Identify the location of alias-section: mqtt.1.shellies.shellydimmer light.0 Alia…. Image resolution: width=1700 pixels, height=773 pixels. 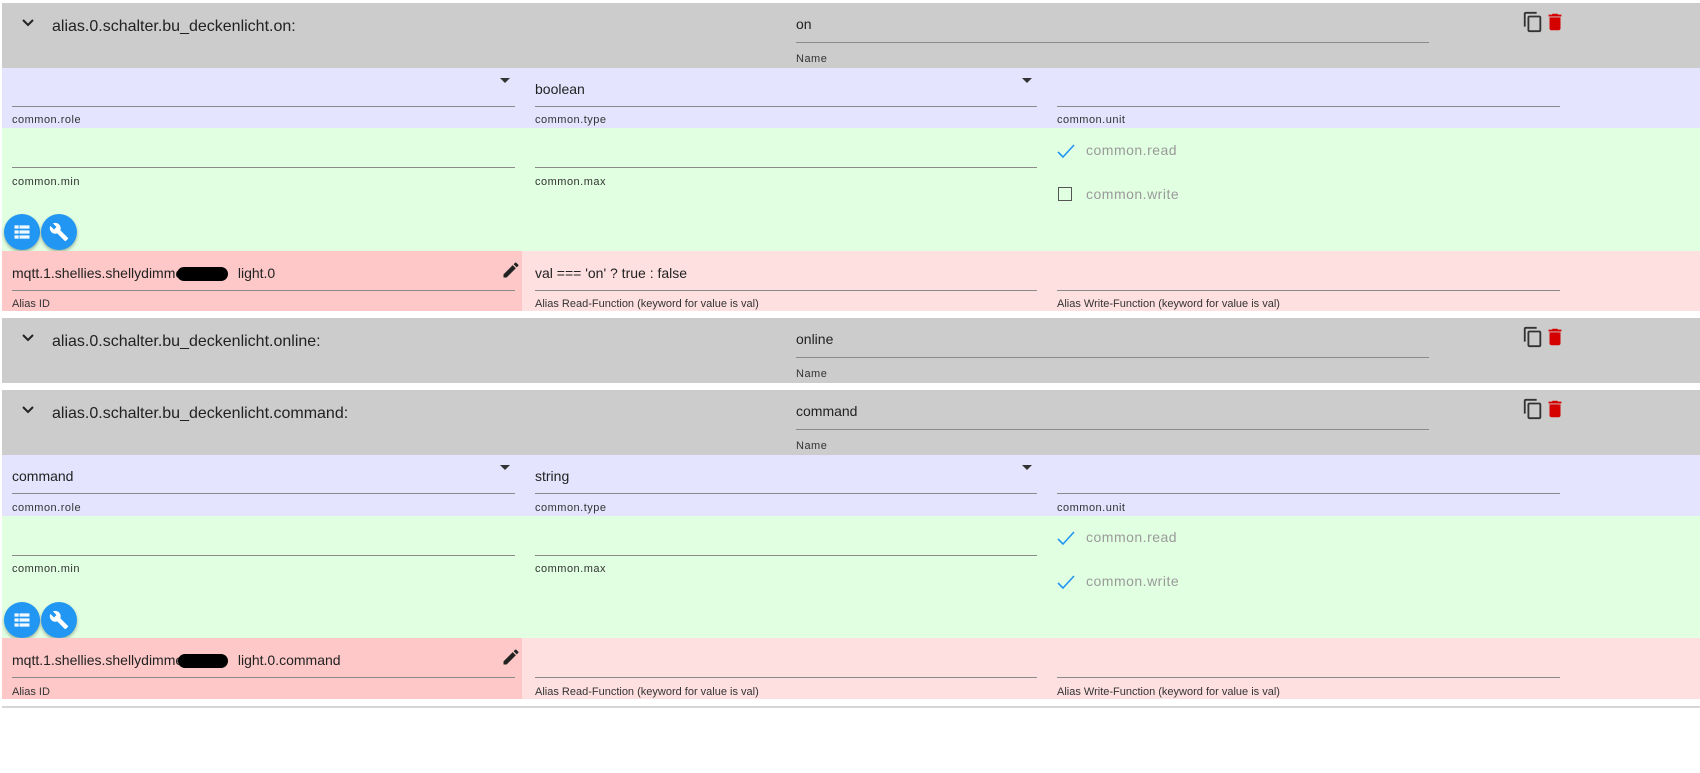
(851, 281).